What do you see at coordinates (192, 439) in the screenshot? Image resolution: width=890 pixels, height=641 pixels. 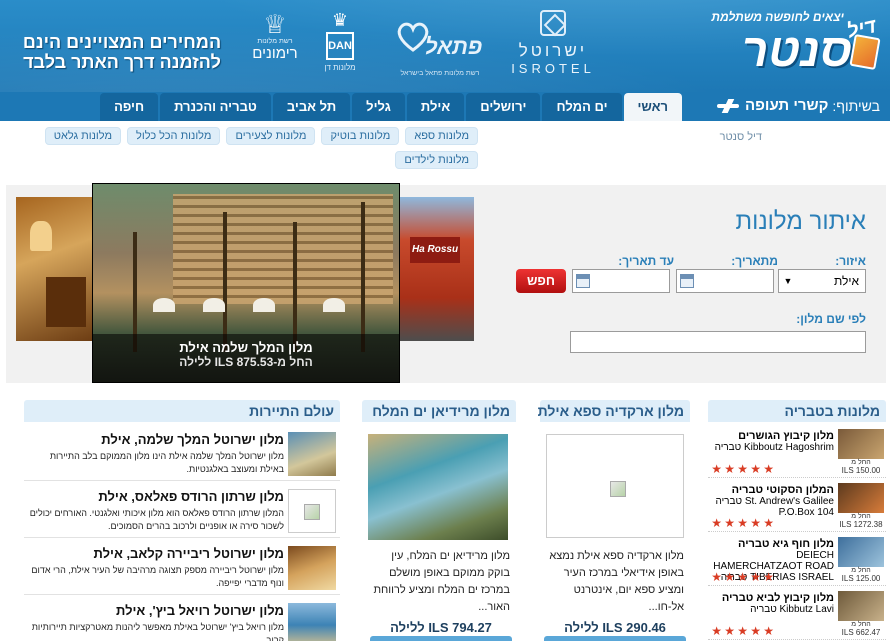 I see `article-title: מלון ישרוטל המלך שלמה, אילת` at bounding box center [192, 439].